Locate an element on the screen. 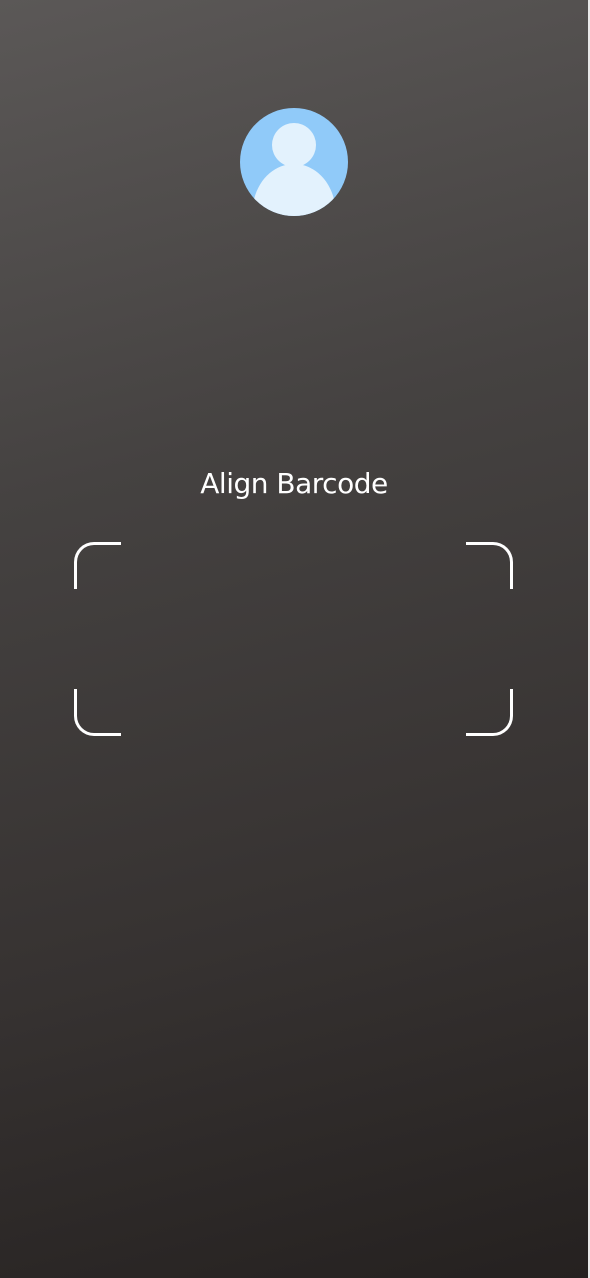 The width and height of the screenshot is (590, 1278). scan-frame-corner-top-right is located at coordinates (489, 565).